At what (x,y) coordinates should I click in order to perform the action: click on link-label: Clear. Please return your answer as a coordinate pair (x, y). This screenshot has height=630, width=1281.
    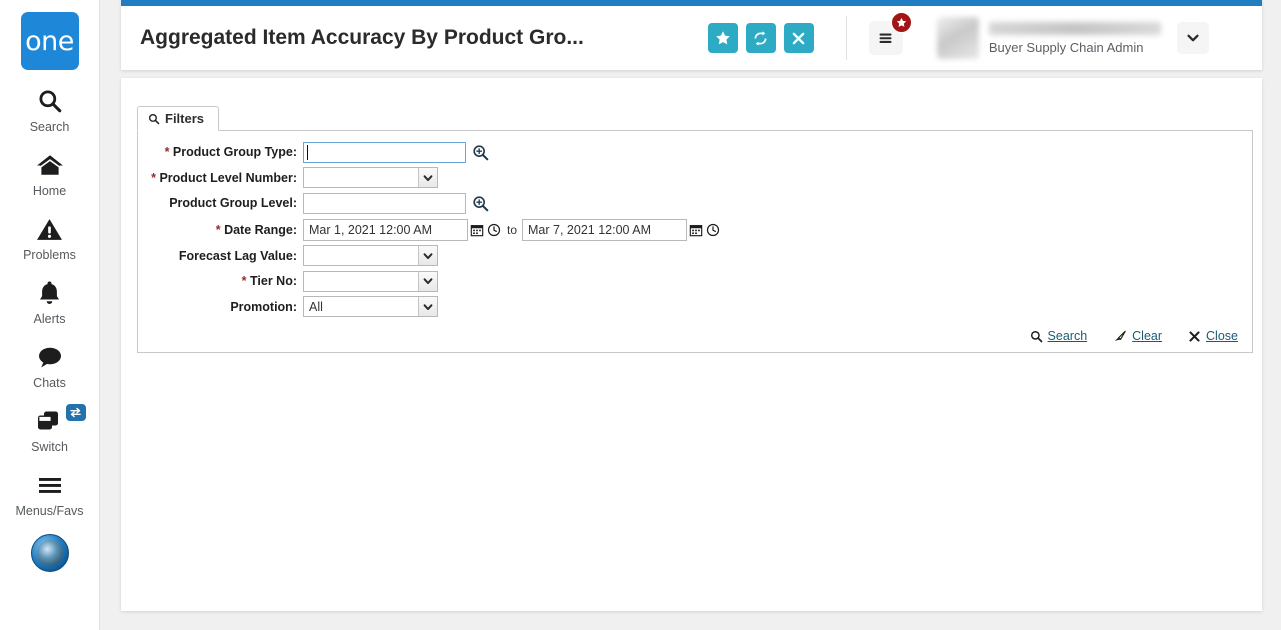
    Looking at the image, I should click on (1147, 336).